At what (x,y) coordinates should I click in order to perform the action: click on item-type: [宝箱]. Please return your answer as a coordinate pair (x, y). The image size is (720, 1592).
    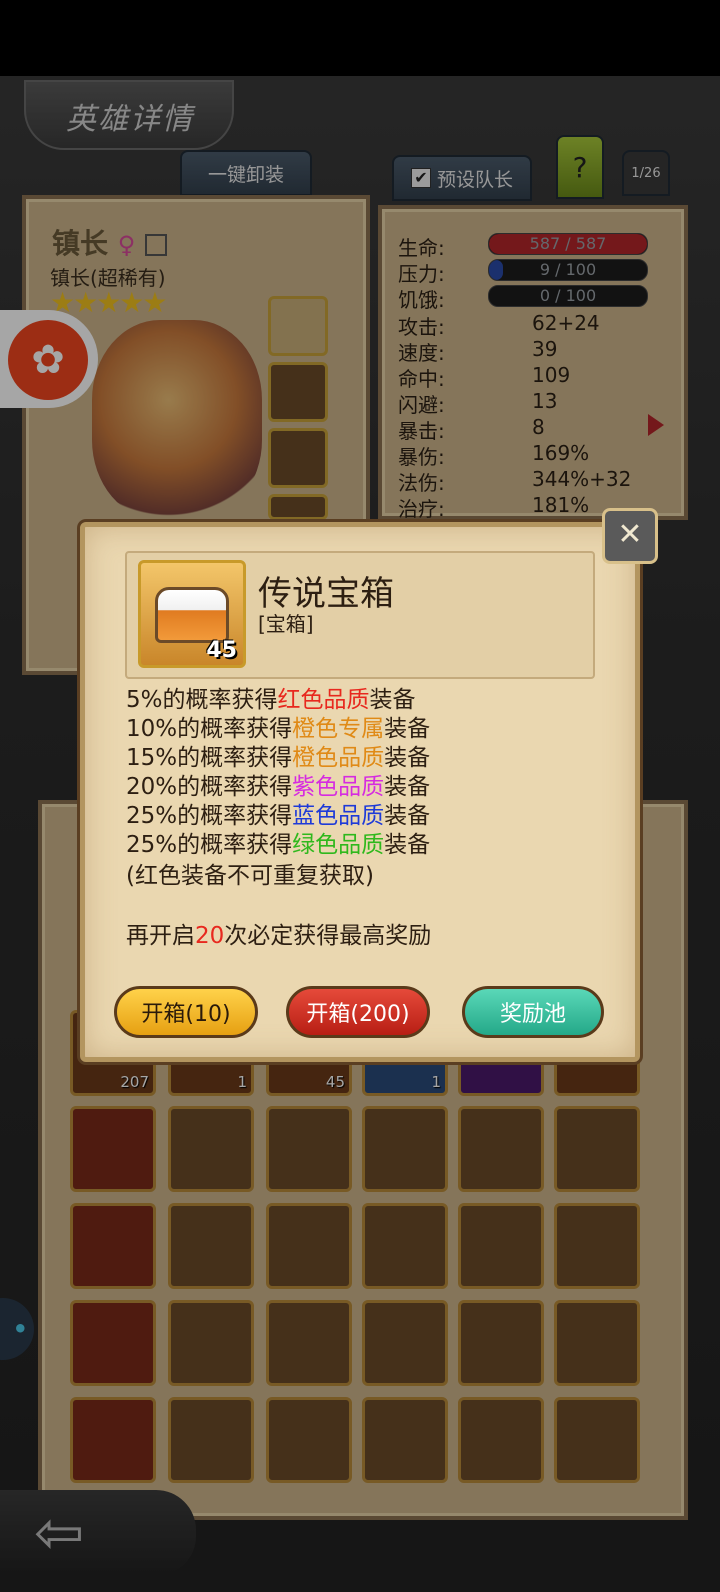
    Looking at the image, I should click on (286, 624).